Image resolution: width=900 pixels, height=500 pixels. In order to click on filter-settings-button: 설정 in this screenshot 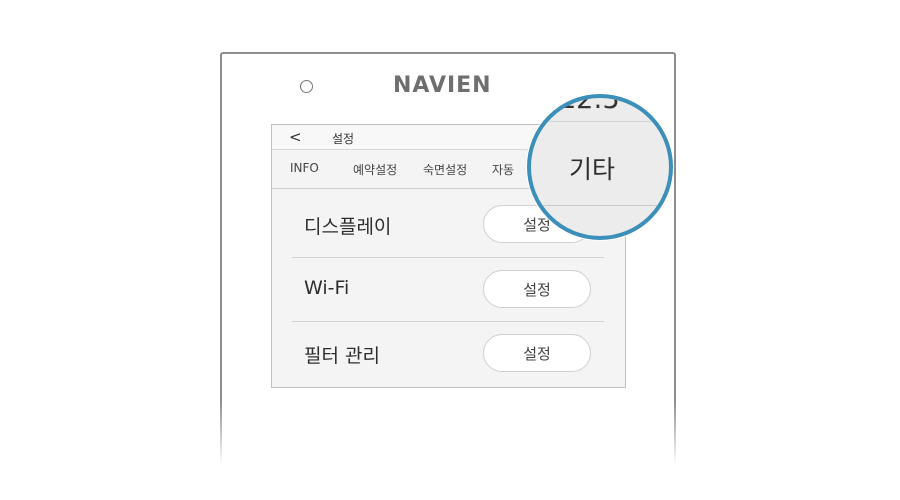, I will do `click(537, 353)`.